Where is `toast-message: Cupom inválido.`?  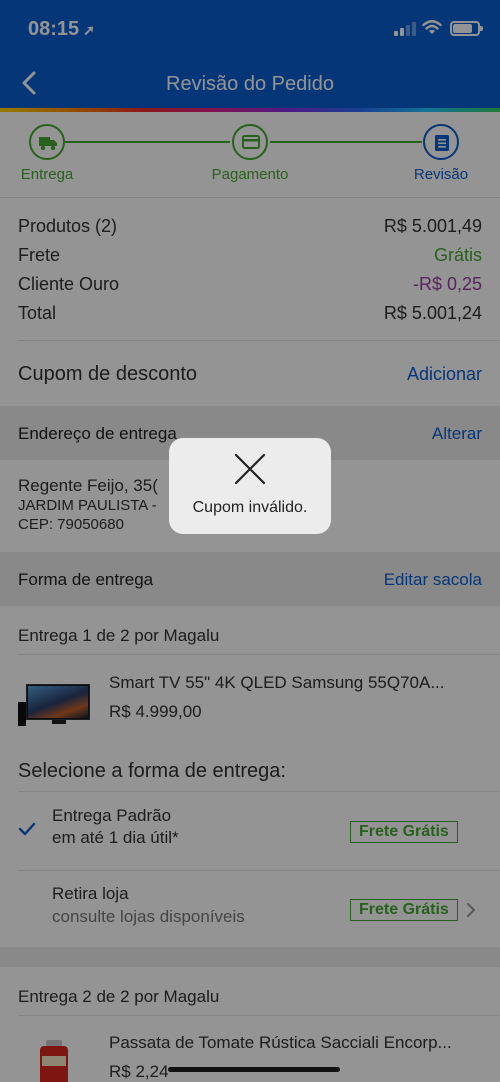
toast-message: Cupom inválido. is located at coordinates (250, 507).